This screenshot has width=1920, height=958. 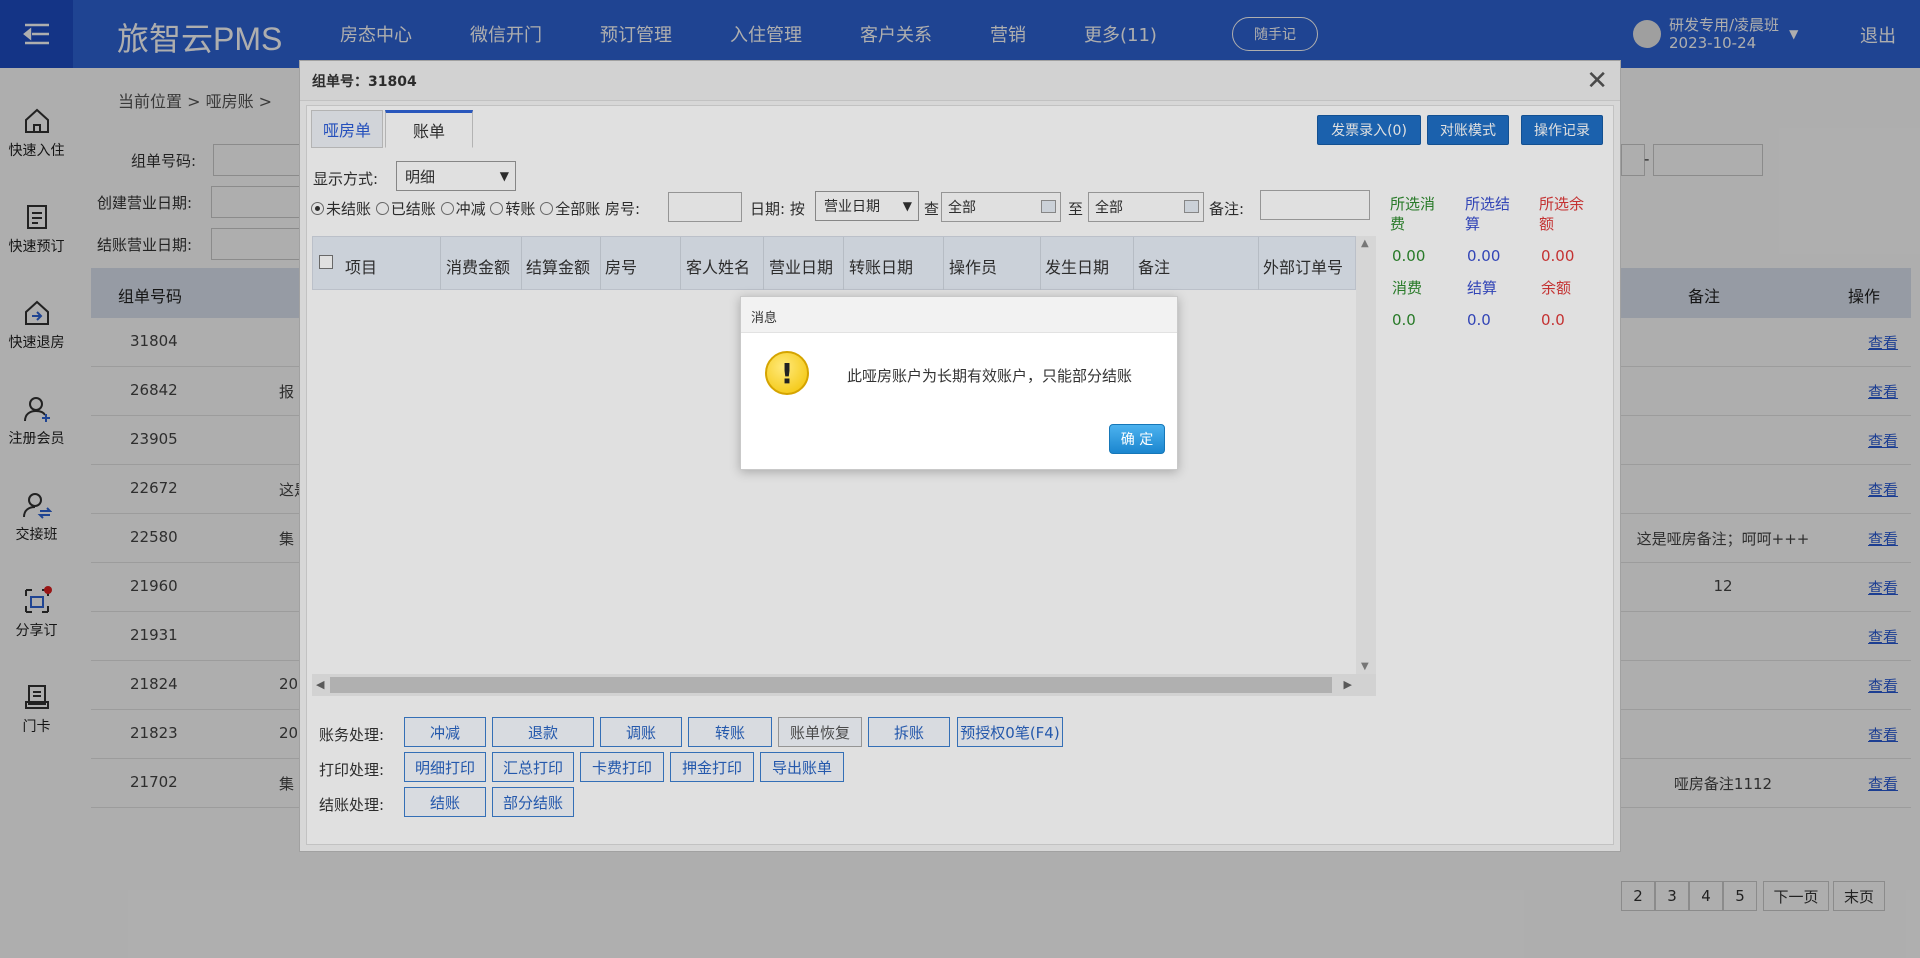 I want to click on ok-button: 确 定, so click(x=1137, y=439).